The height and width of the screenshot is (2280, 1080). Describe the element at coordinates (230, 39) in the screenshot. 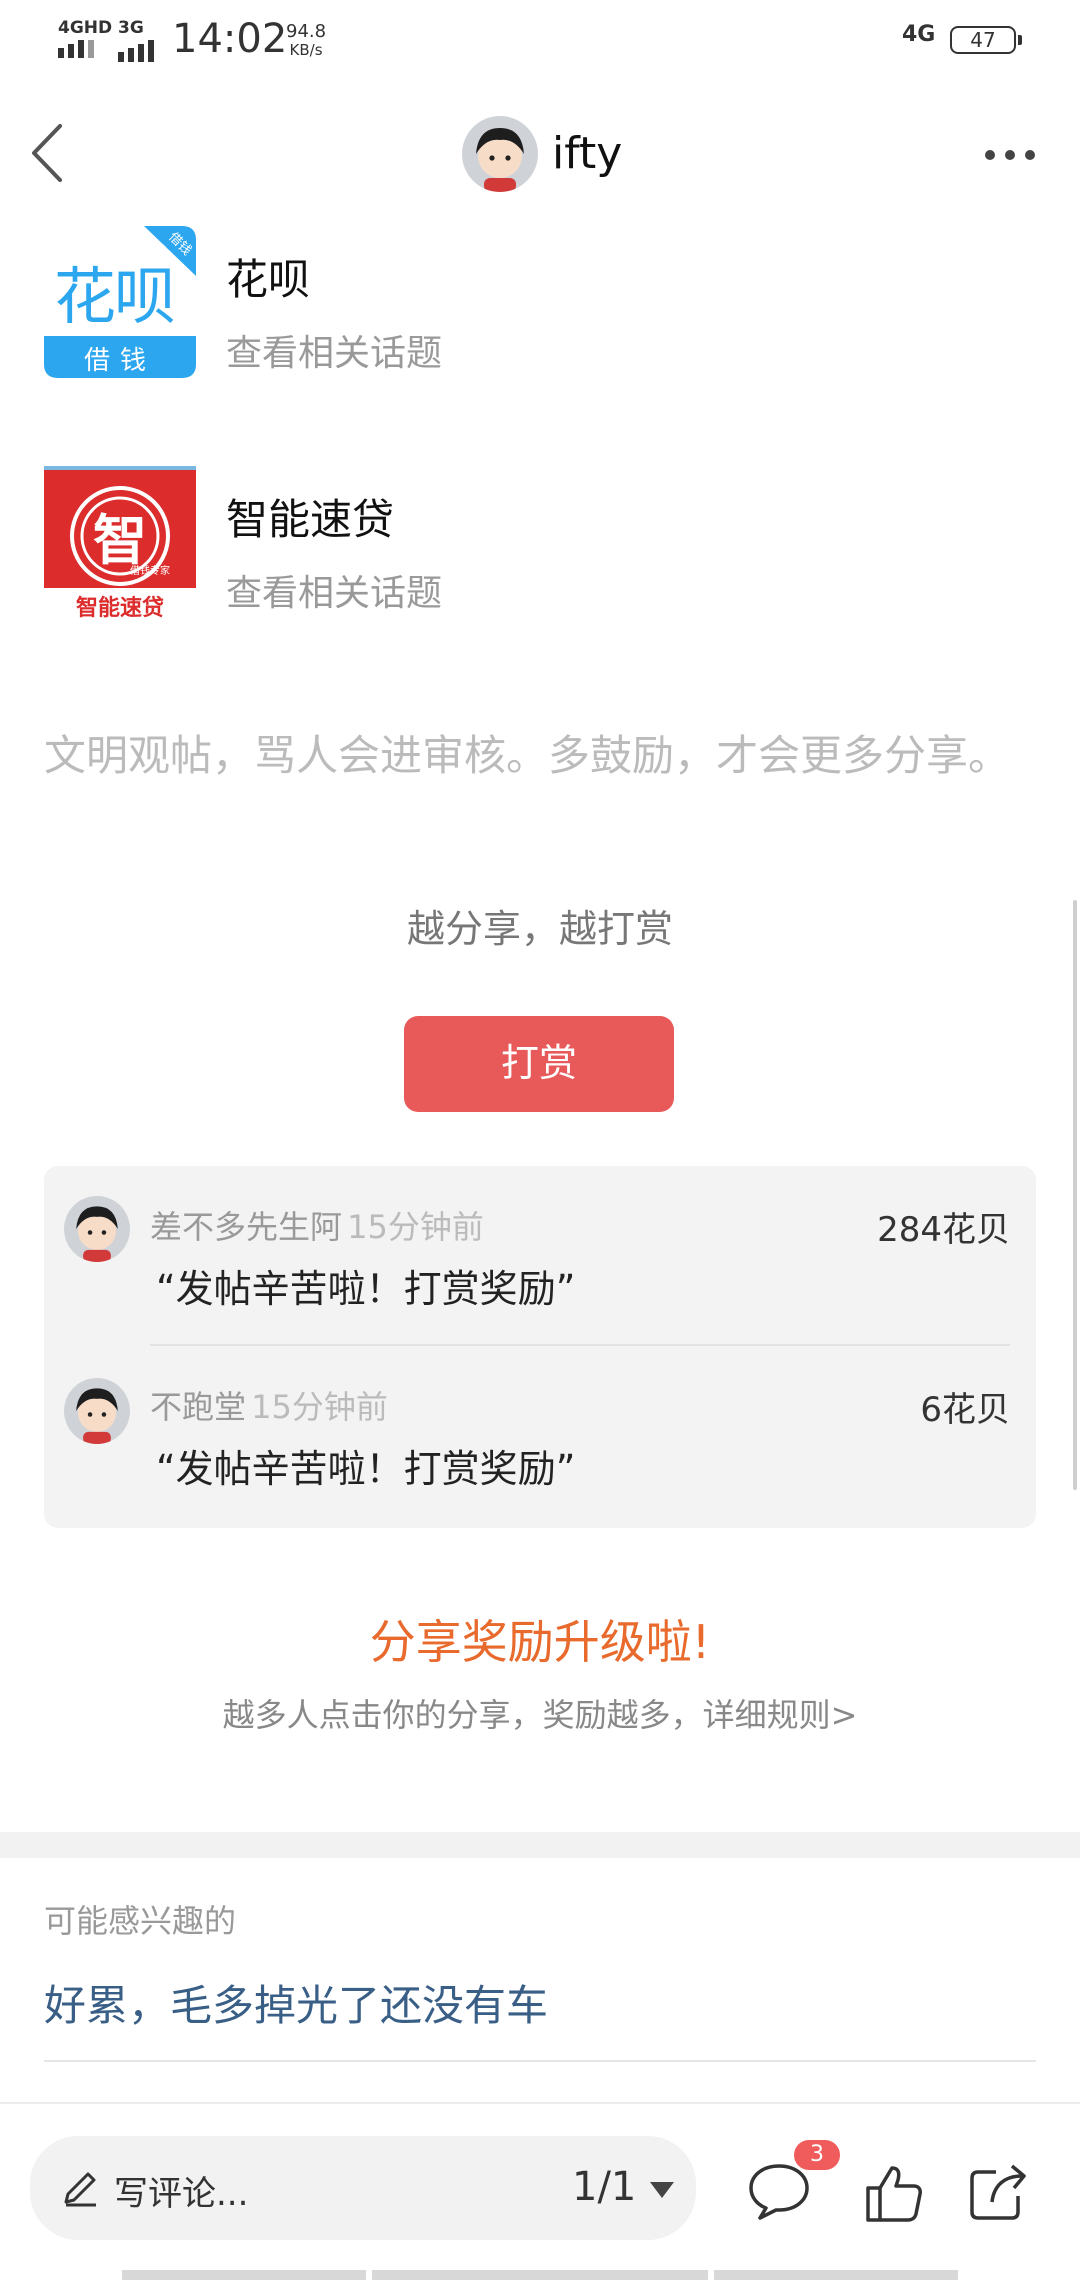

I see `clock: 14:02` at that location.